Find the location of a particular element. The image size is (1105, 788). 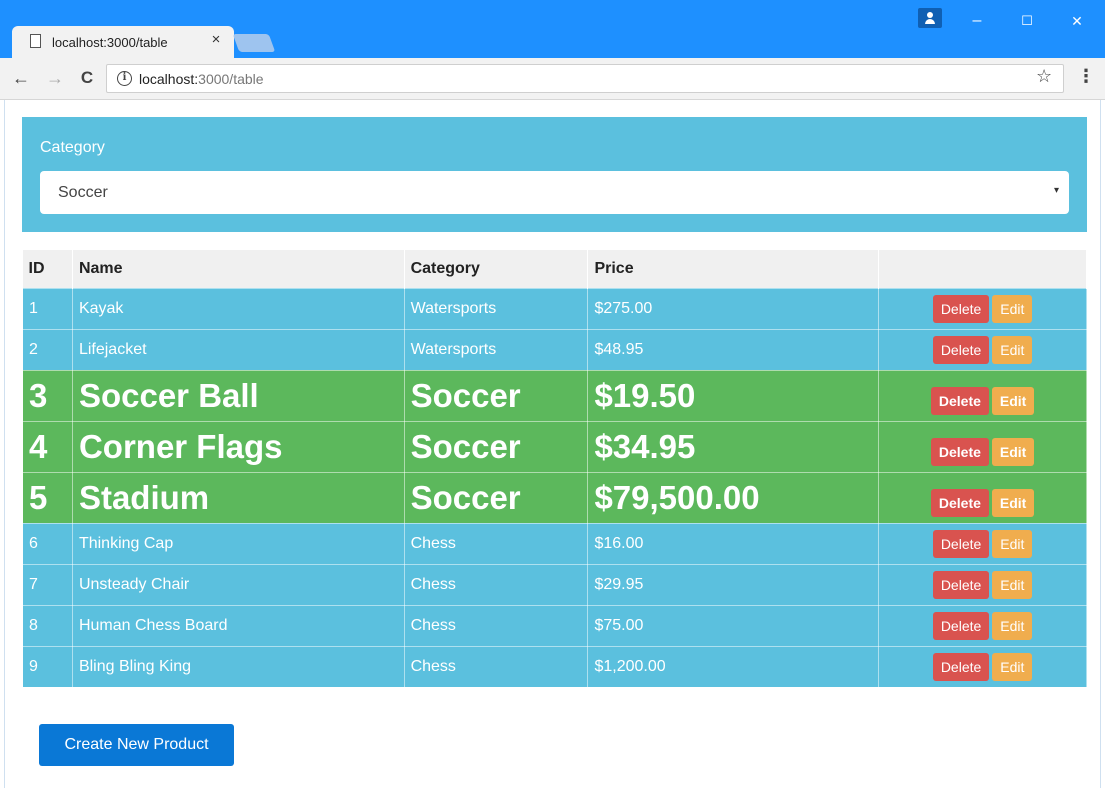

url-text: localhost:3000/table is located at coordinates (201, 79).